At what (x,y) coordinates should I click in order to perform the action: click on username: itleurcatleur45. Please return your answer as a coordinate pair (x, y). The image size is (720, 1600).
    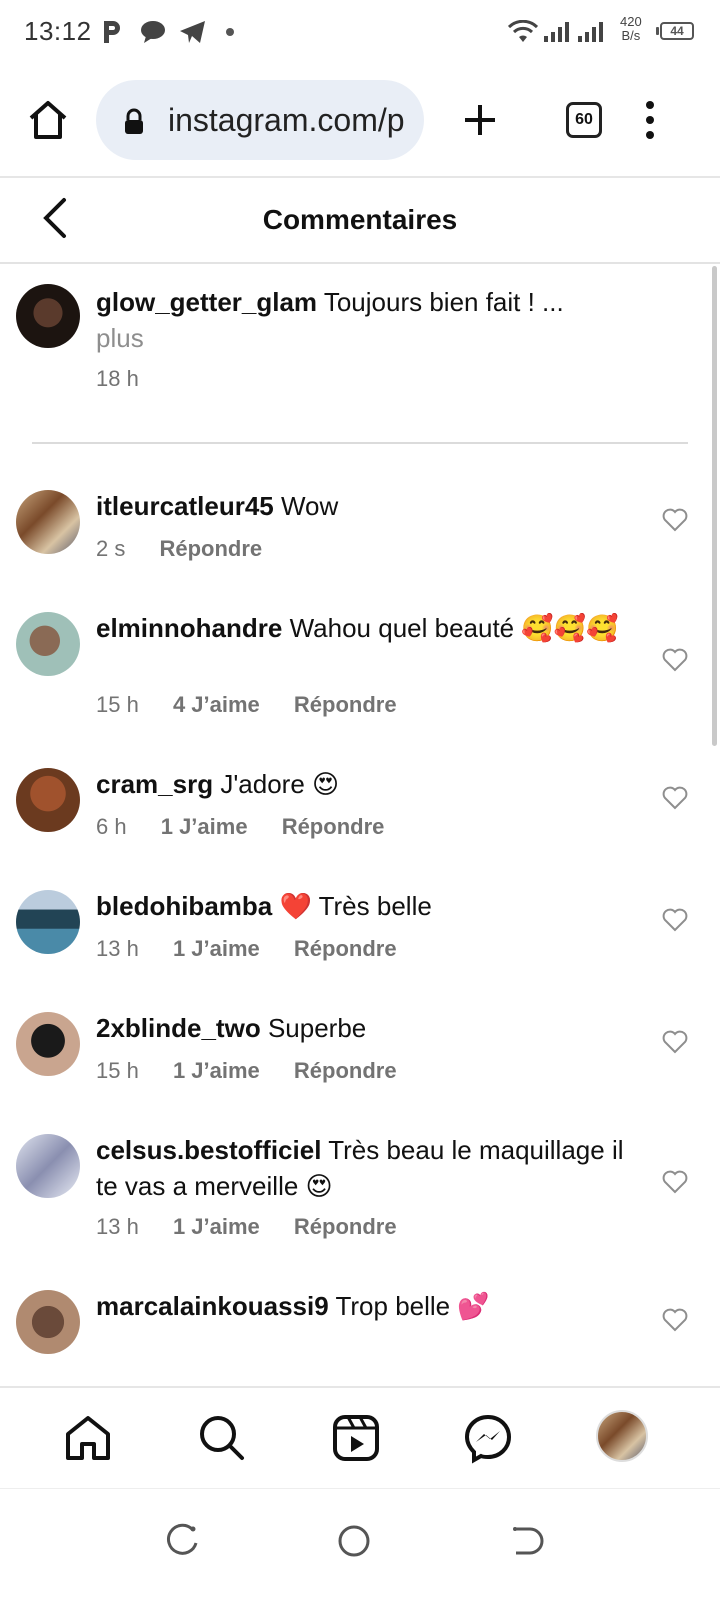
    Looking at the image, I should click on (185, 506).